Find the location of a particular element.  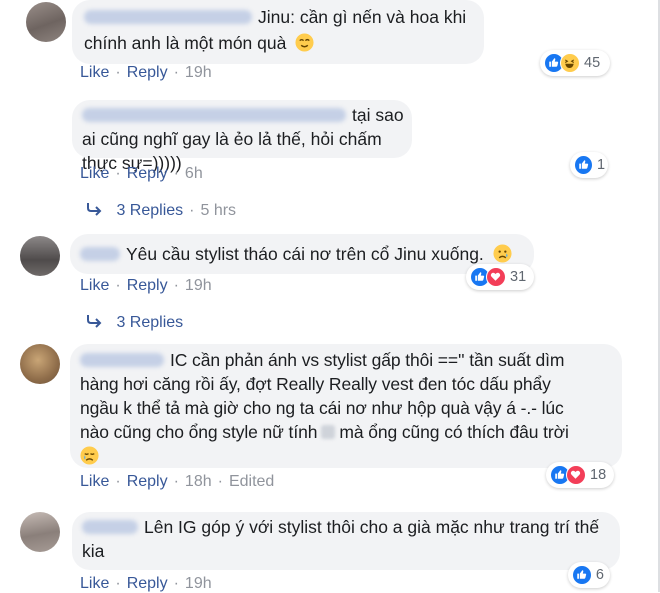

replies-time: 5 hrs is located at coordinates (218, 210).